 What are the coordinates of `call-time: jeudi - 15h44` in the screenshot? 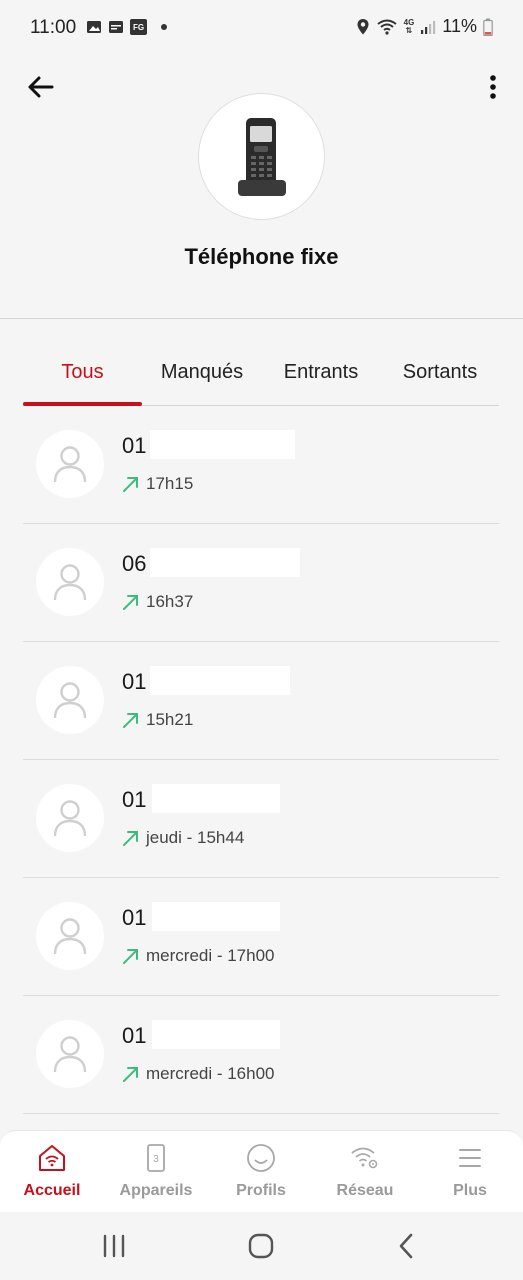 It's located at (195, 837).